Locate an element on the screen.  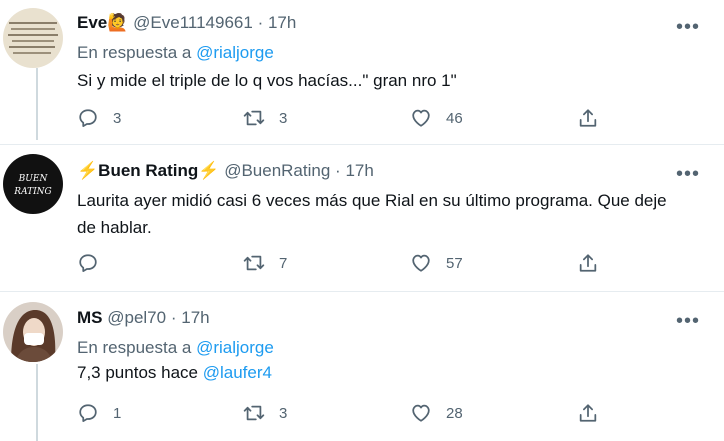
like-button: 57 is located at coordinates (436, 263).